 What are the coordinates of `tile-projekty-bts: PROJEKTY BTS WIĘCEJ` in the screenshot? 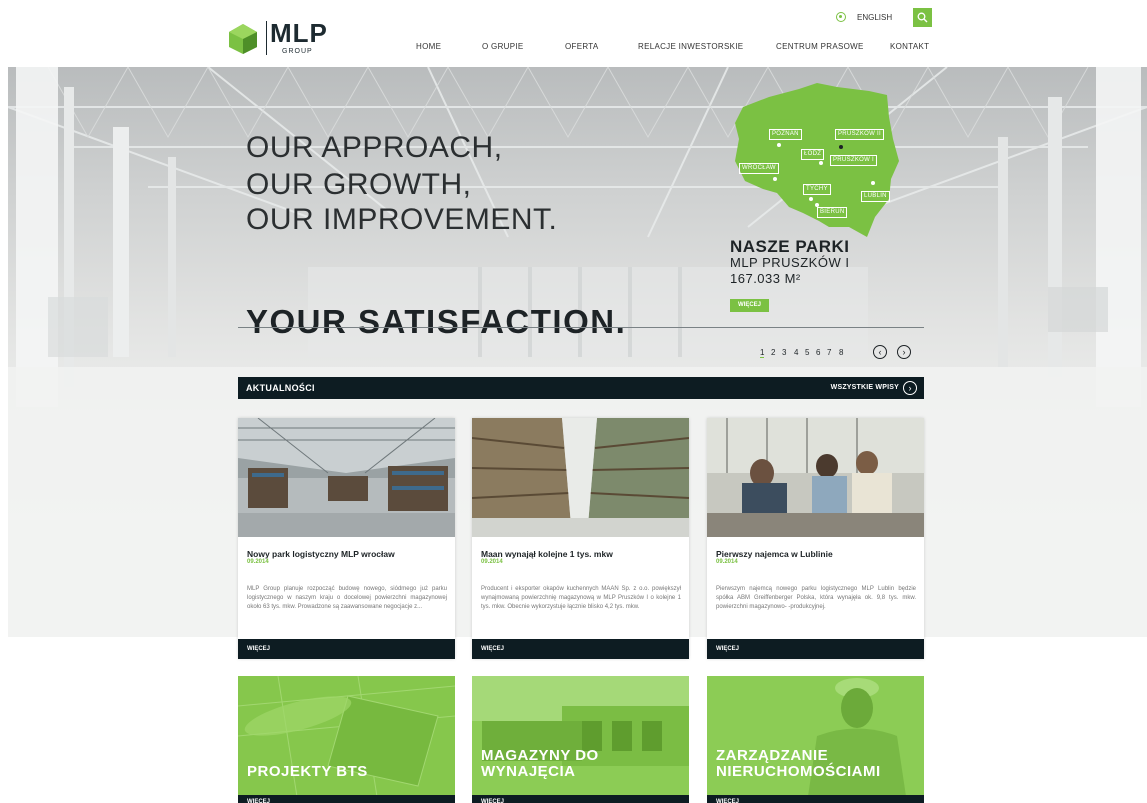 It's located at (346, 739).